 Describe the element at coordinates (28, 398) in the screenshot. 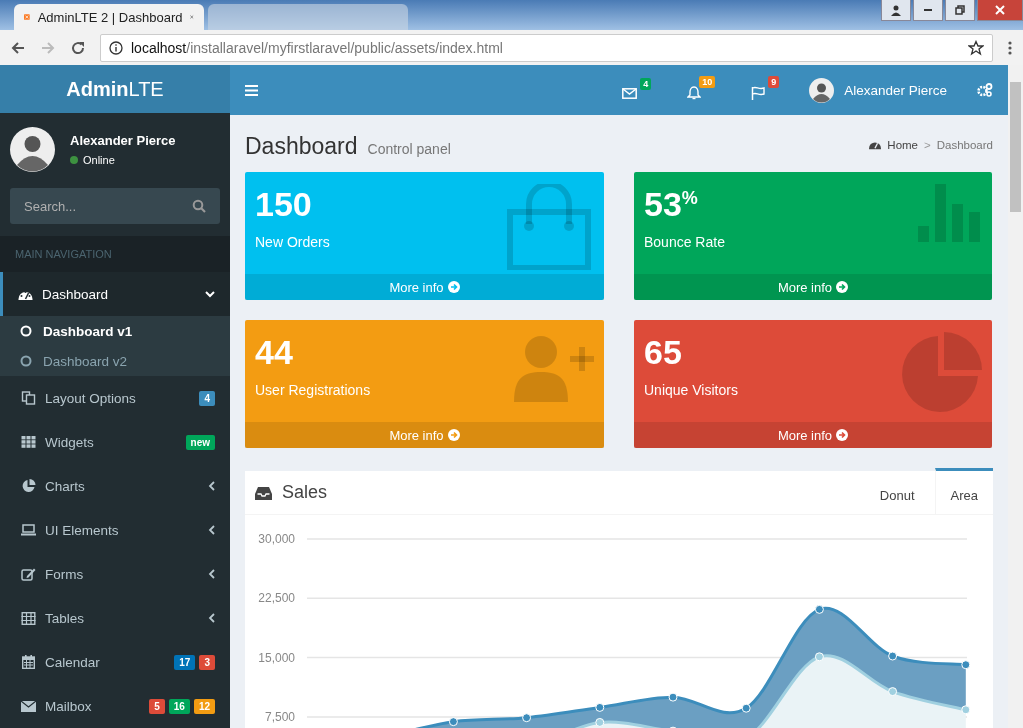

I see `files-icon` at that location.